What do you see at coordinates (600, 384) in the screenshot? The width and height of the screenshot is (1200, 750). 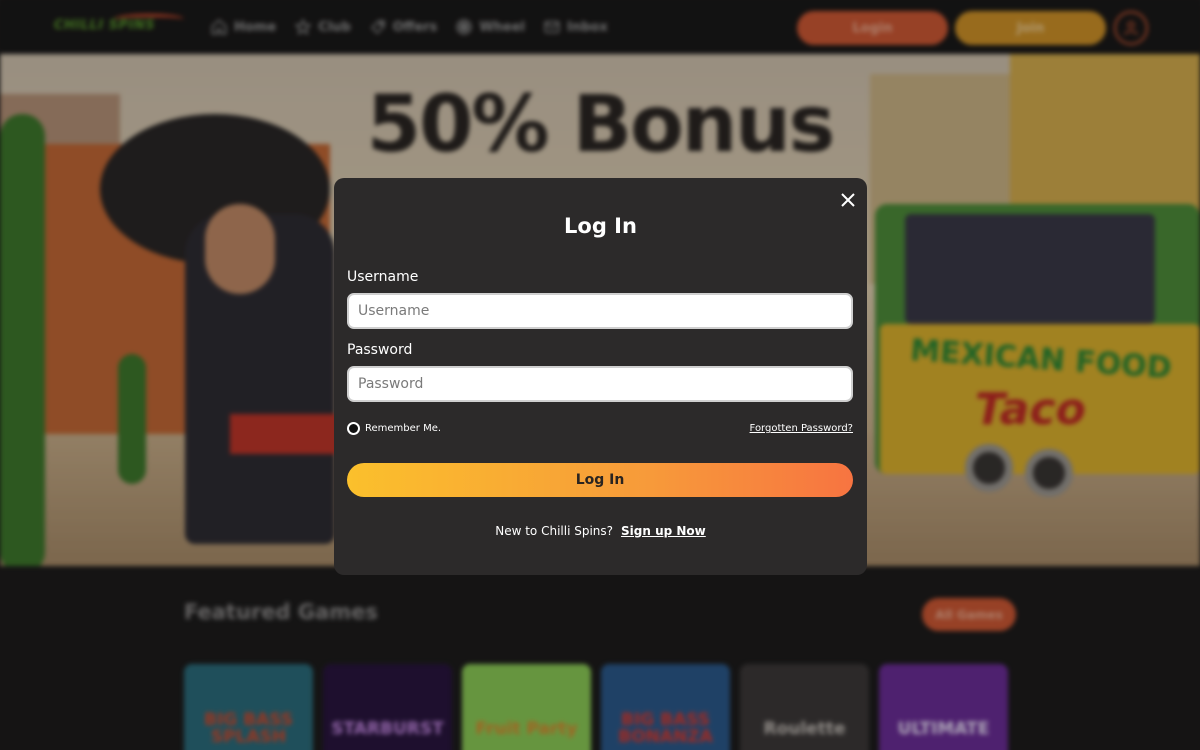 I see `password-input` at bounding box center [600, 384].